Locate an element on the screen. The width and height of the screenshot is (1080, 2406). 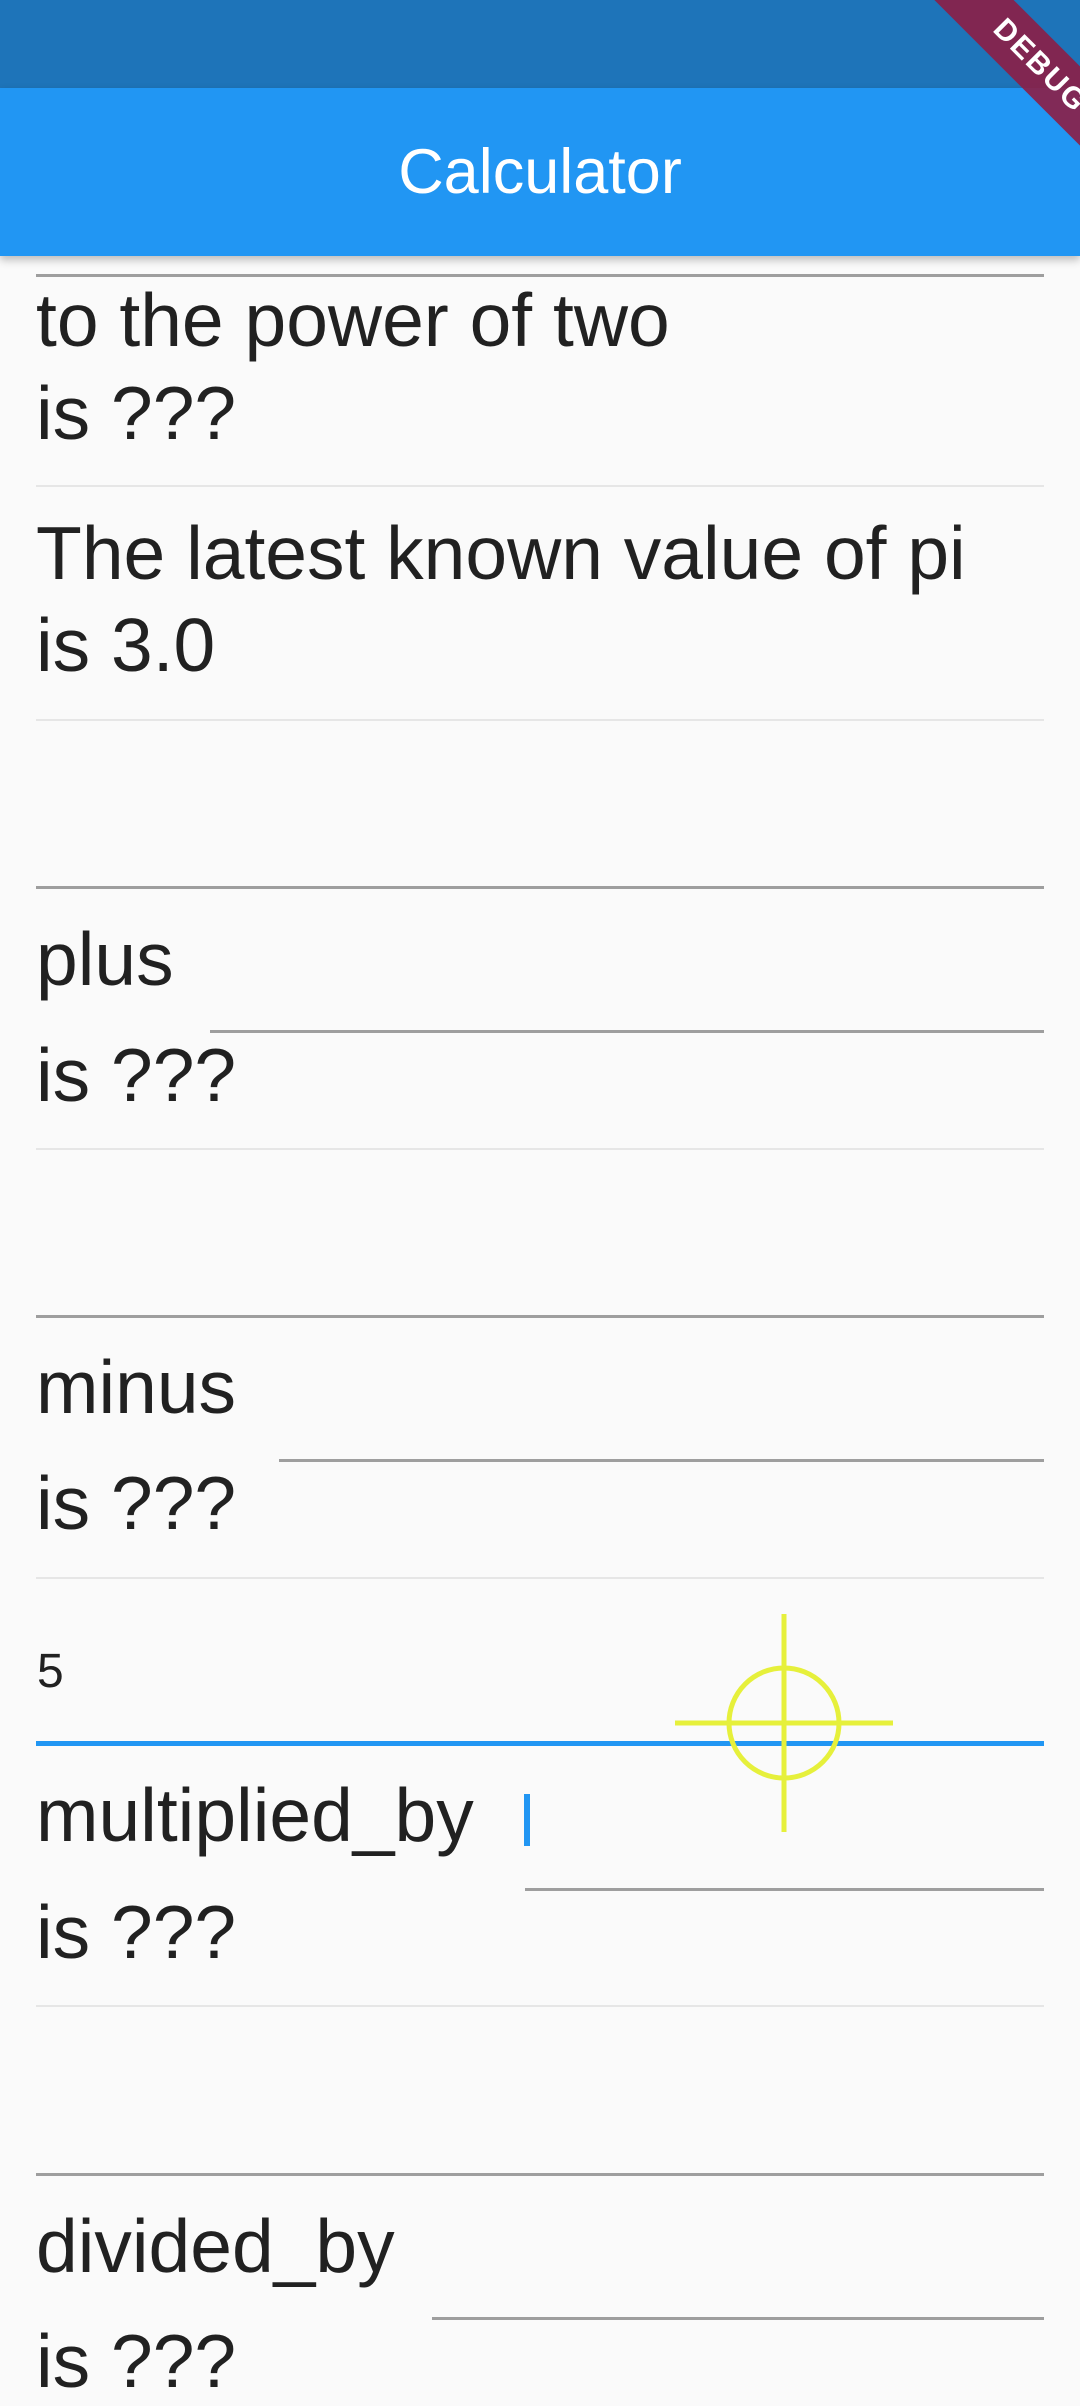
status-bar is located at coordinates (540, 44).